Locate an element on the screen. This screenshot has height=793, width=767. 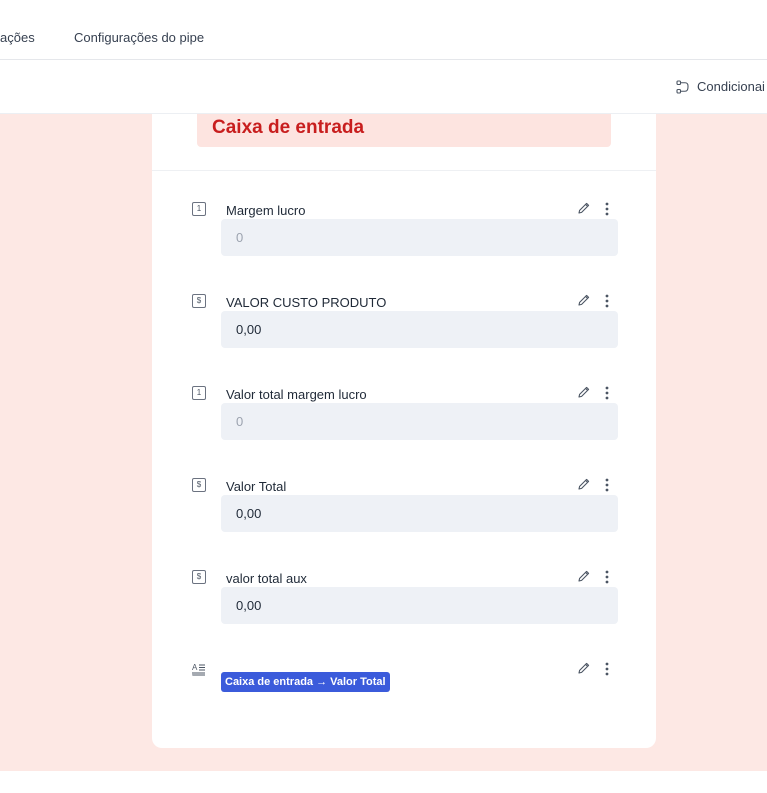
conditionals-button: Condicionai is located at coordinates (720, 86).